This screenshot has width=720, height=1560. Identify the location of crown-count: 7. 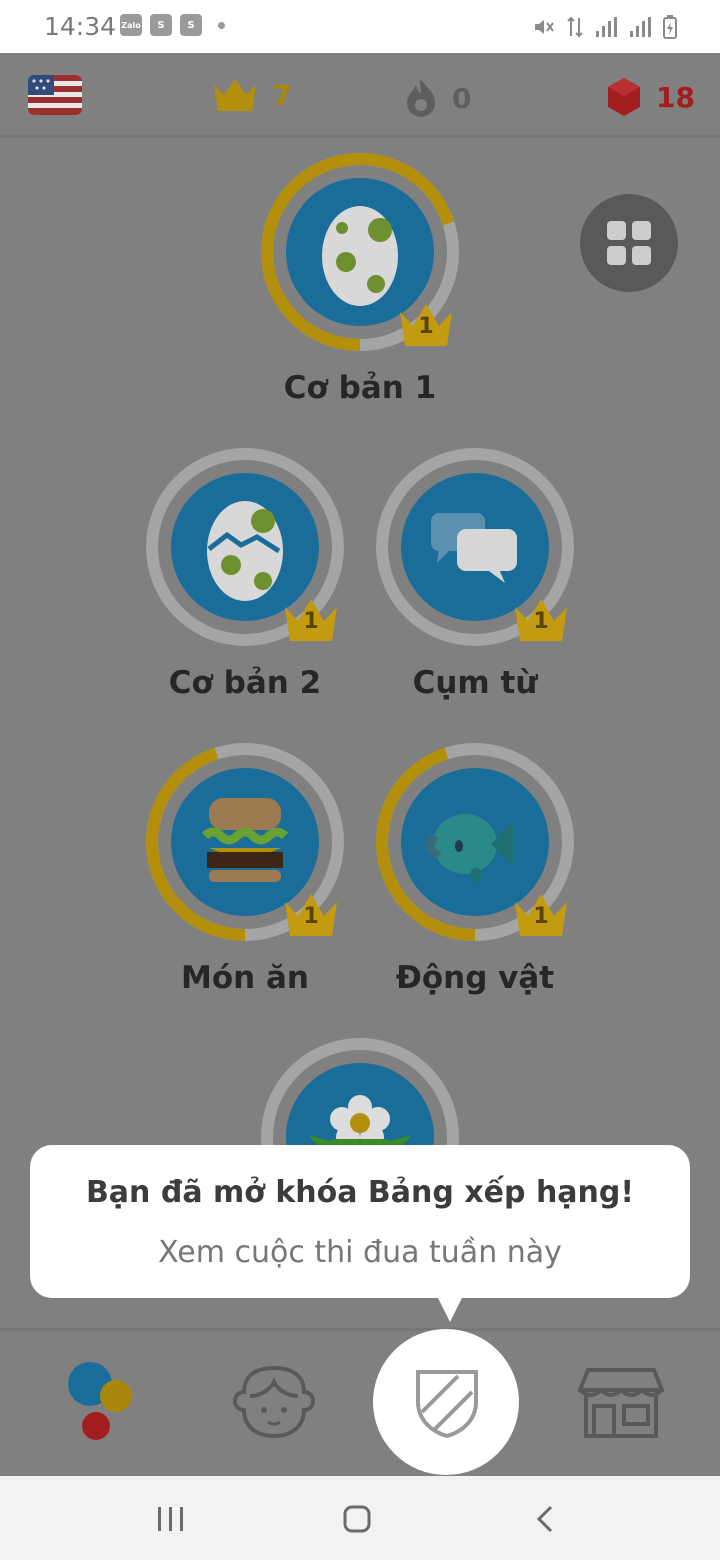
(251, 95).